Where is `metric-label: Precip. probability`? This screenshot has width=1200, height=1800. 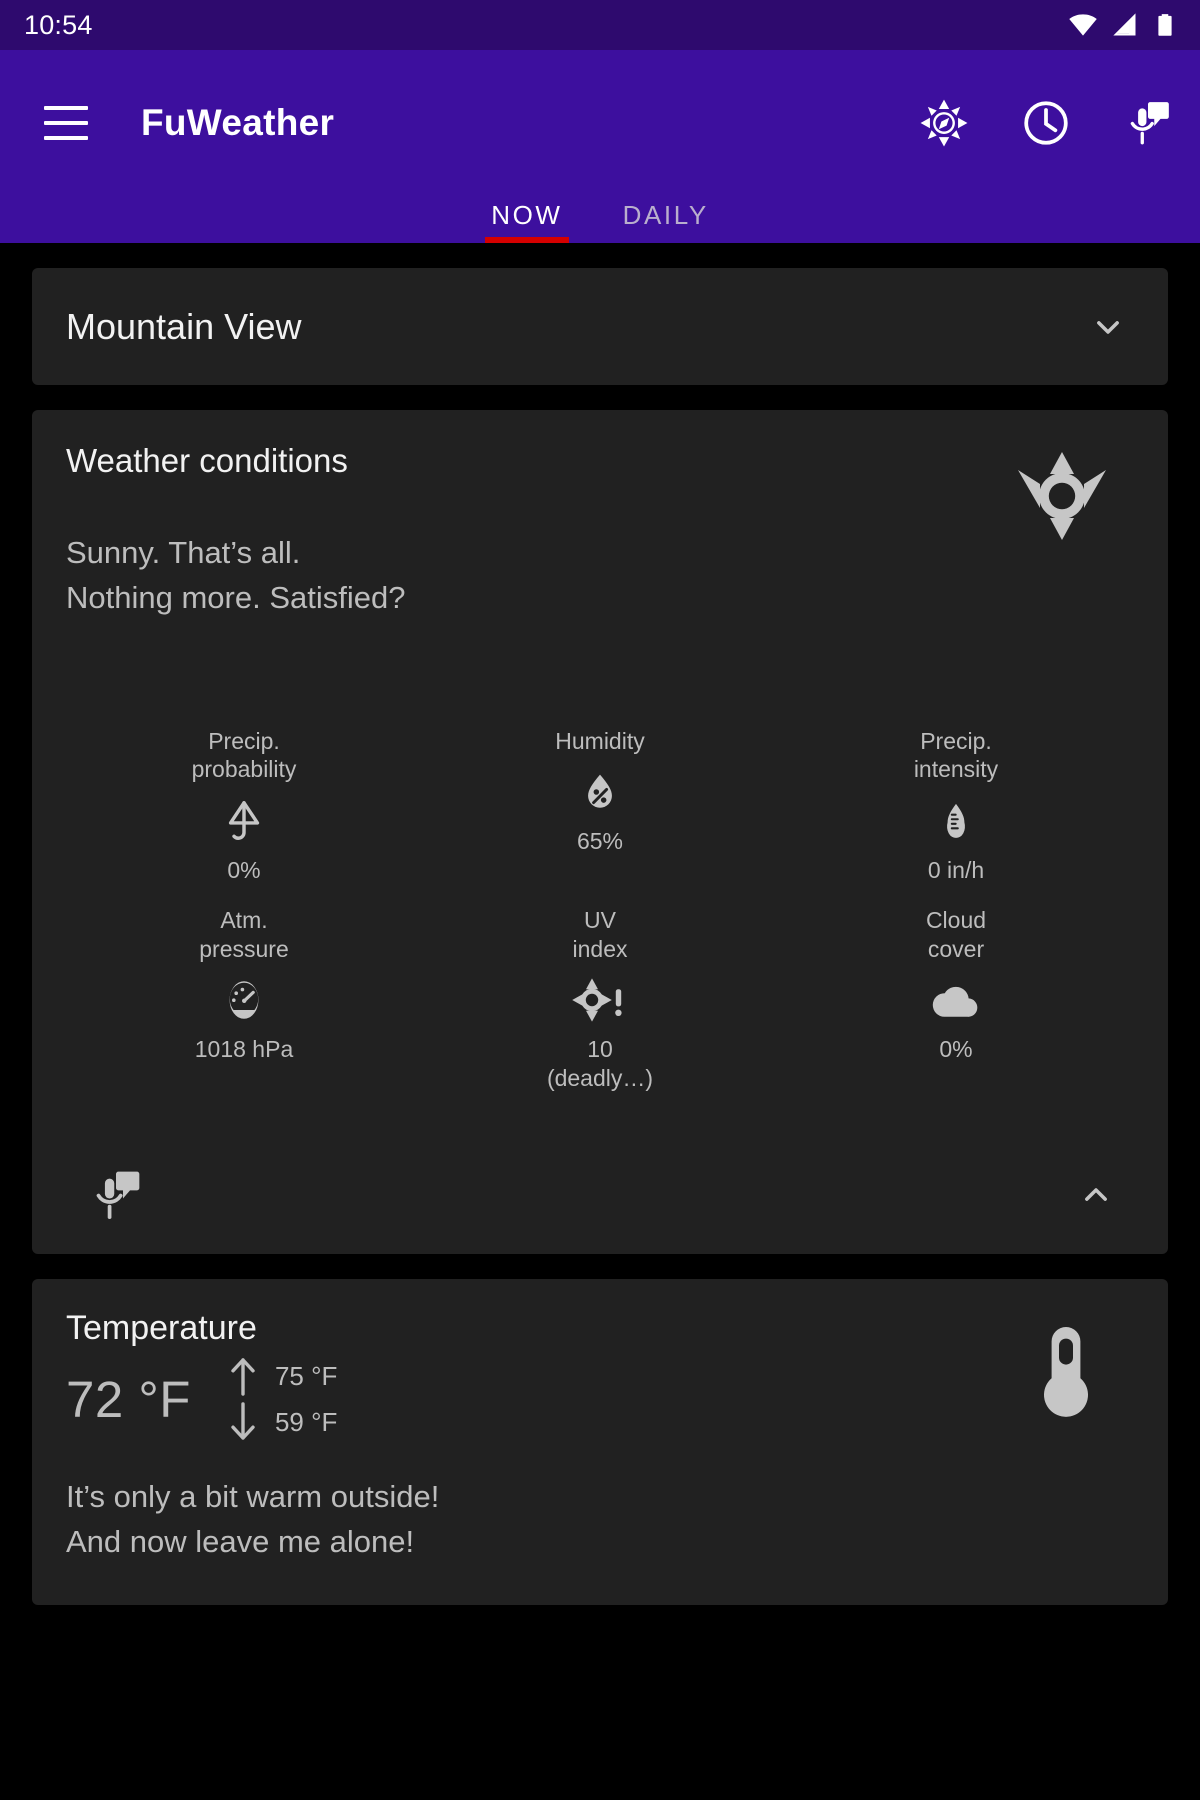 metric-label: Precip. probability is located at coordinates (244, 755).